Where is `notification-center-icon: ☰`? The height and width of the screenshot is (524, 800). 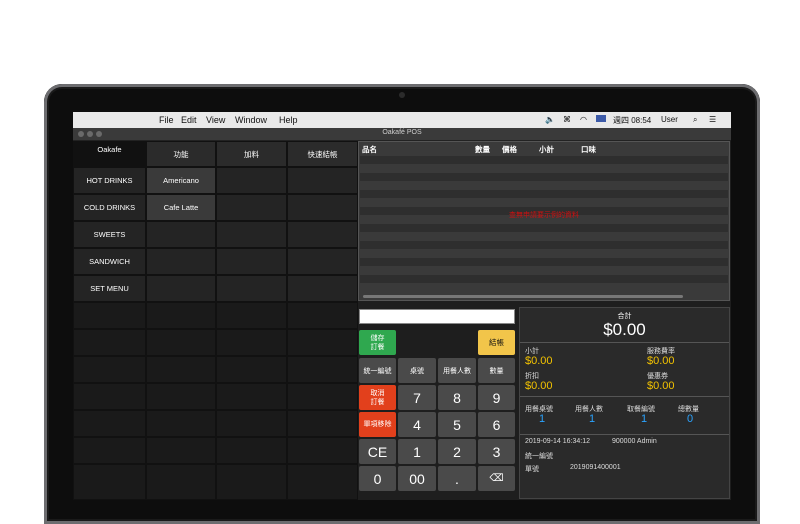
notification-center-icon: ☰ is located at coordinates (712, 119).